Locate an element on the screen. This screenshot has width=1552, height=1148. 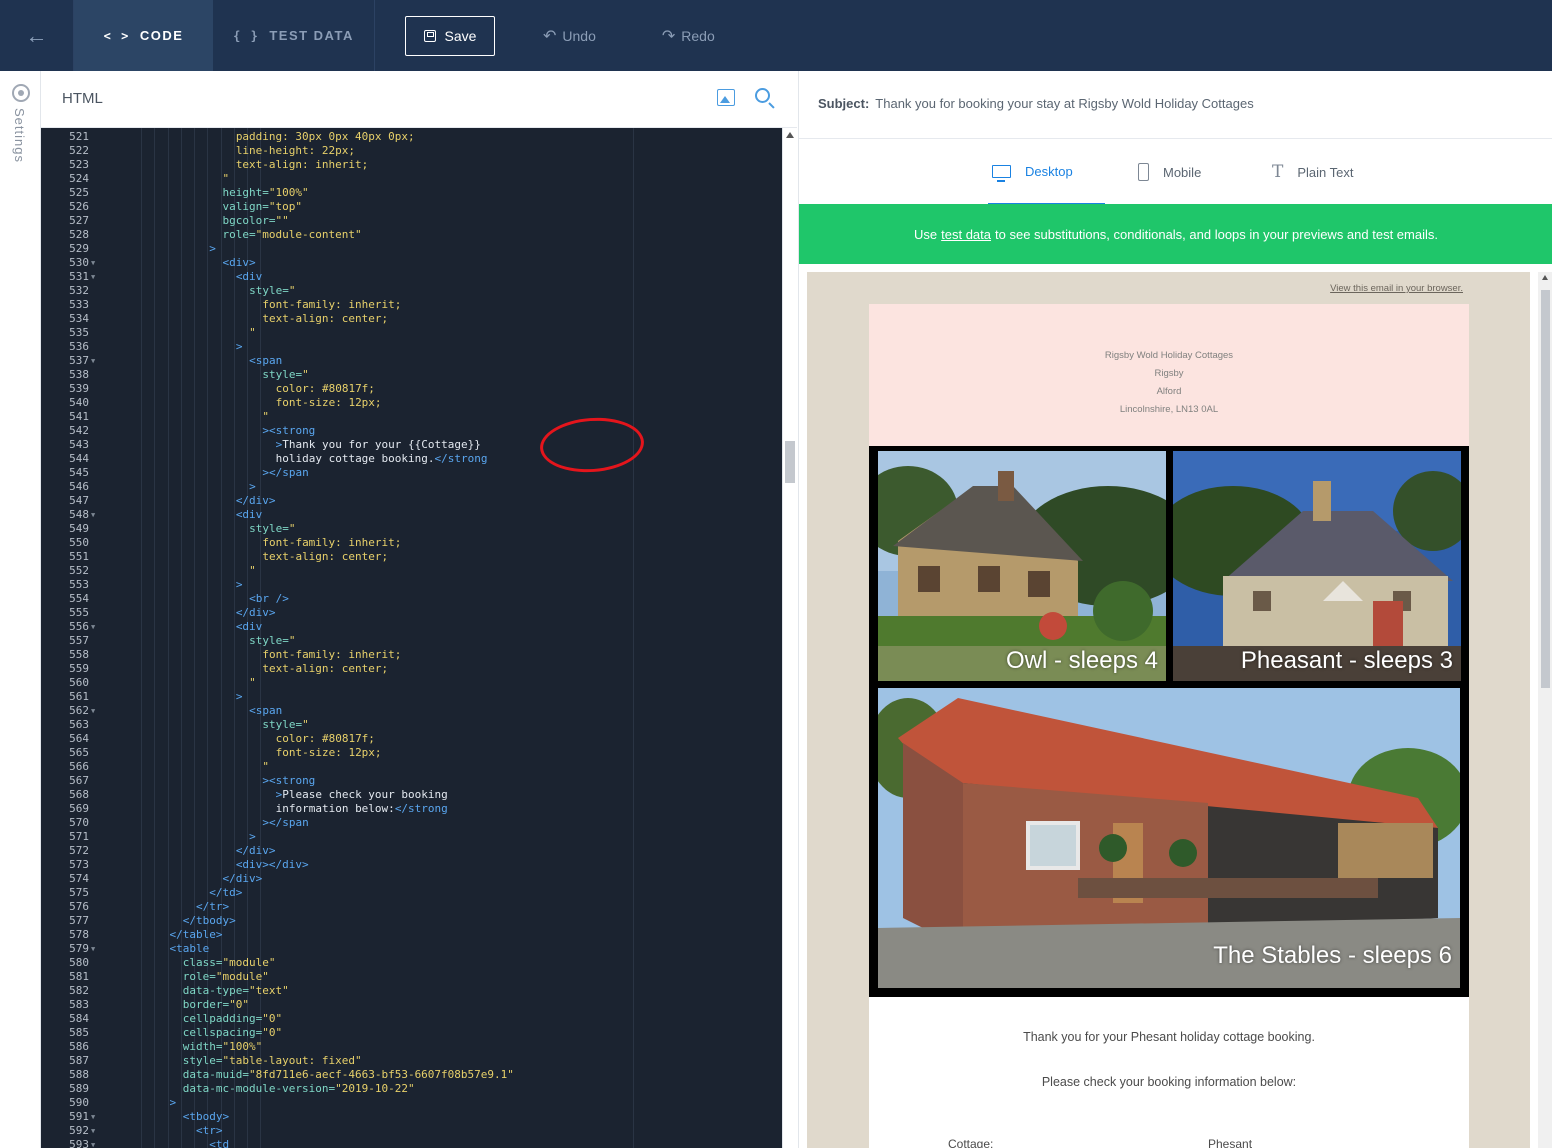
preview-scrollbar-thumb is located at coordinates (1545, 489).